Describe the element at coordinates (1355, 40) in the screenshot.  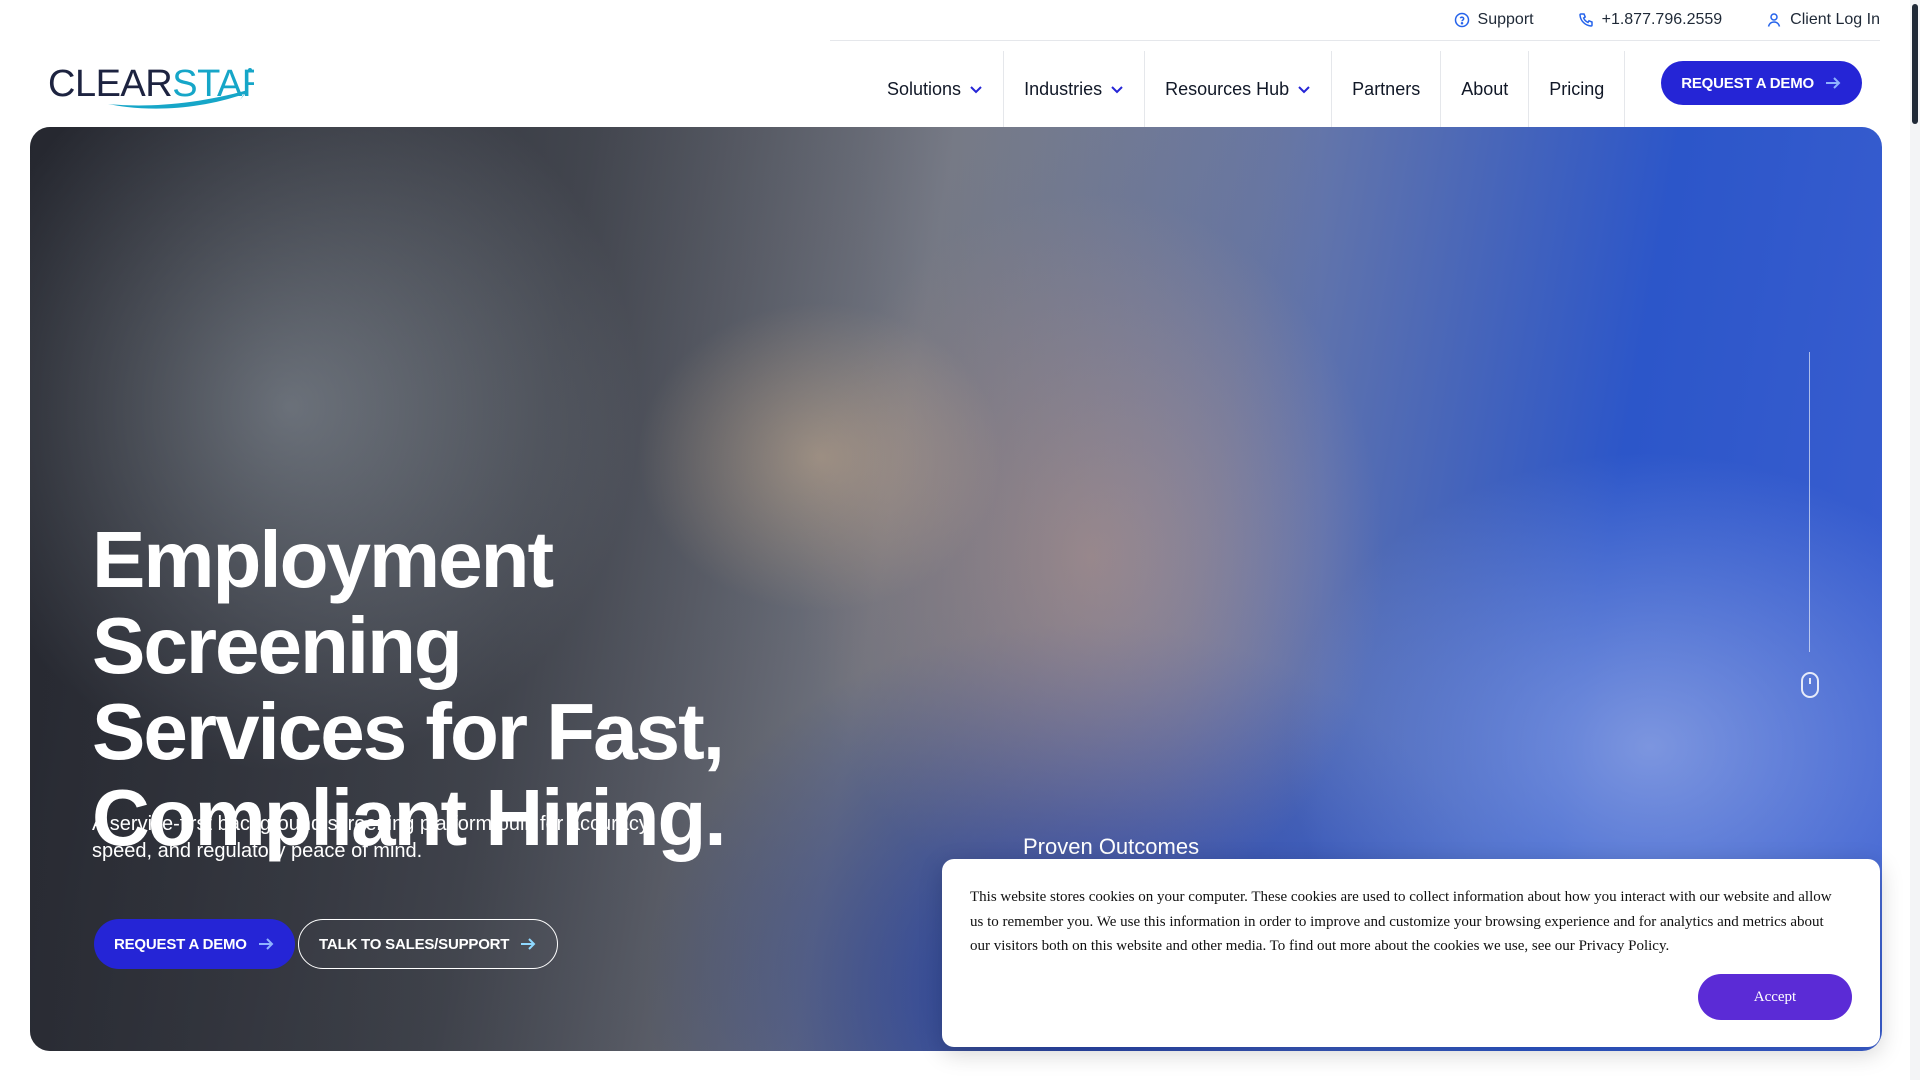
I see `utility-divider` at that location.